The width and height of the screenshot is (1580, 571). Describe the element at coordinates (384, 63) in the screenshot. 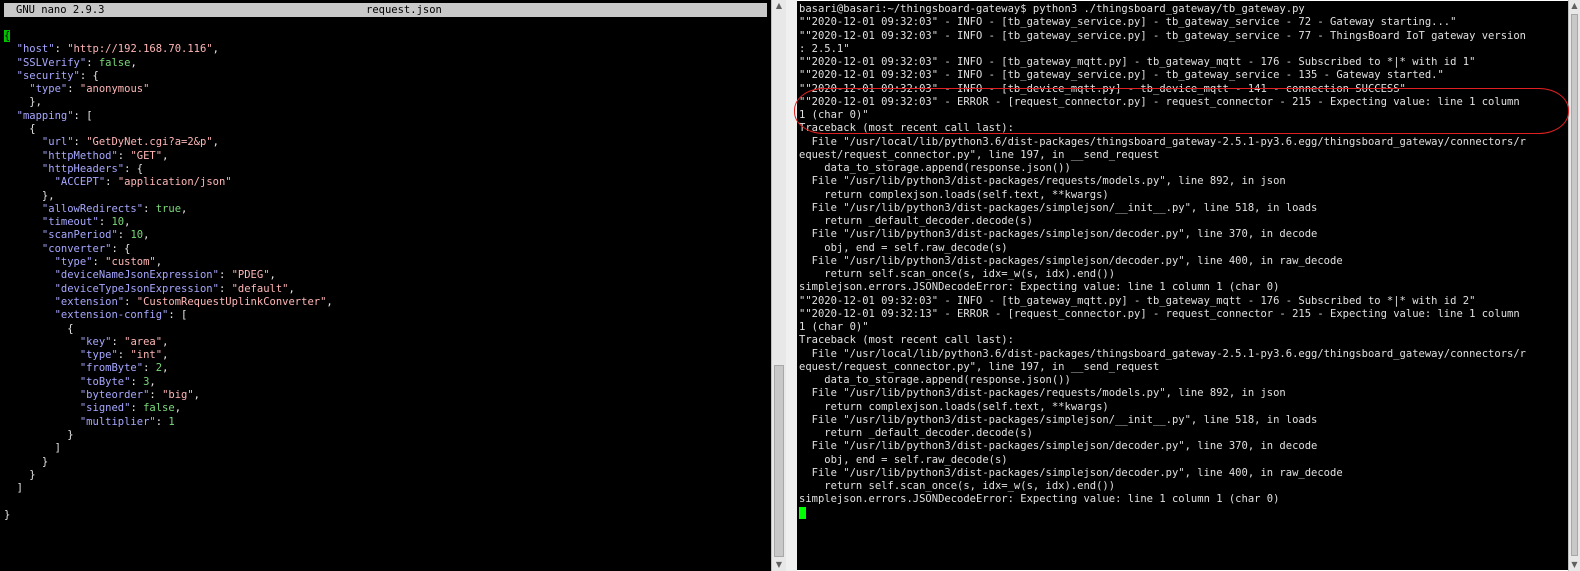

I see `code-line: "SSLVerify": false,` at that location.